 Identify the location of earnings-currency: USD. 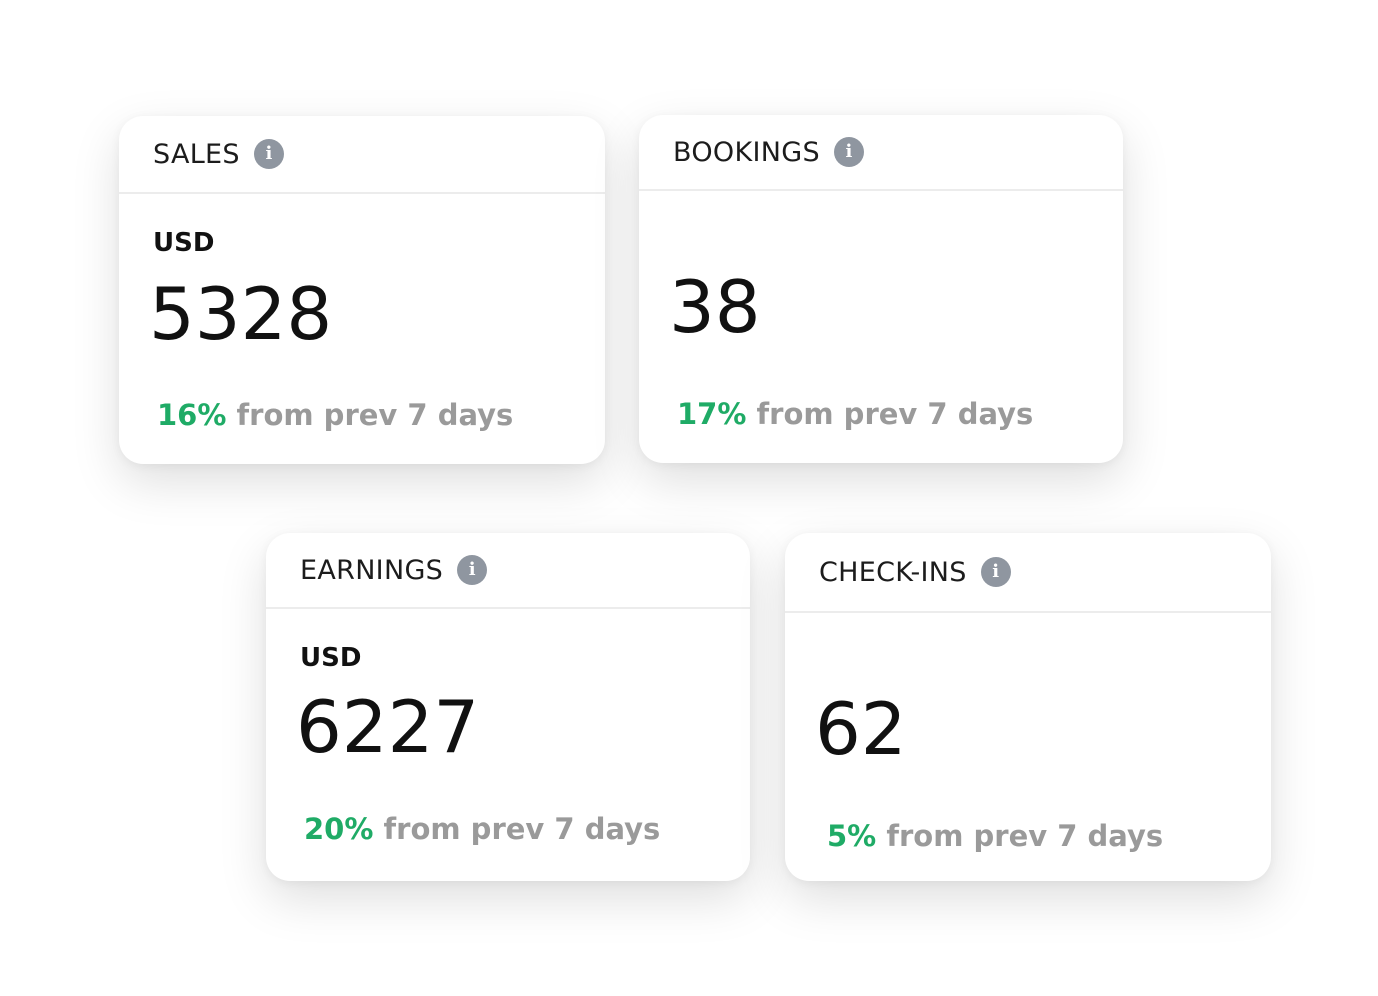
(331, 658).